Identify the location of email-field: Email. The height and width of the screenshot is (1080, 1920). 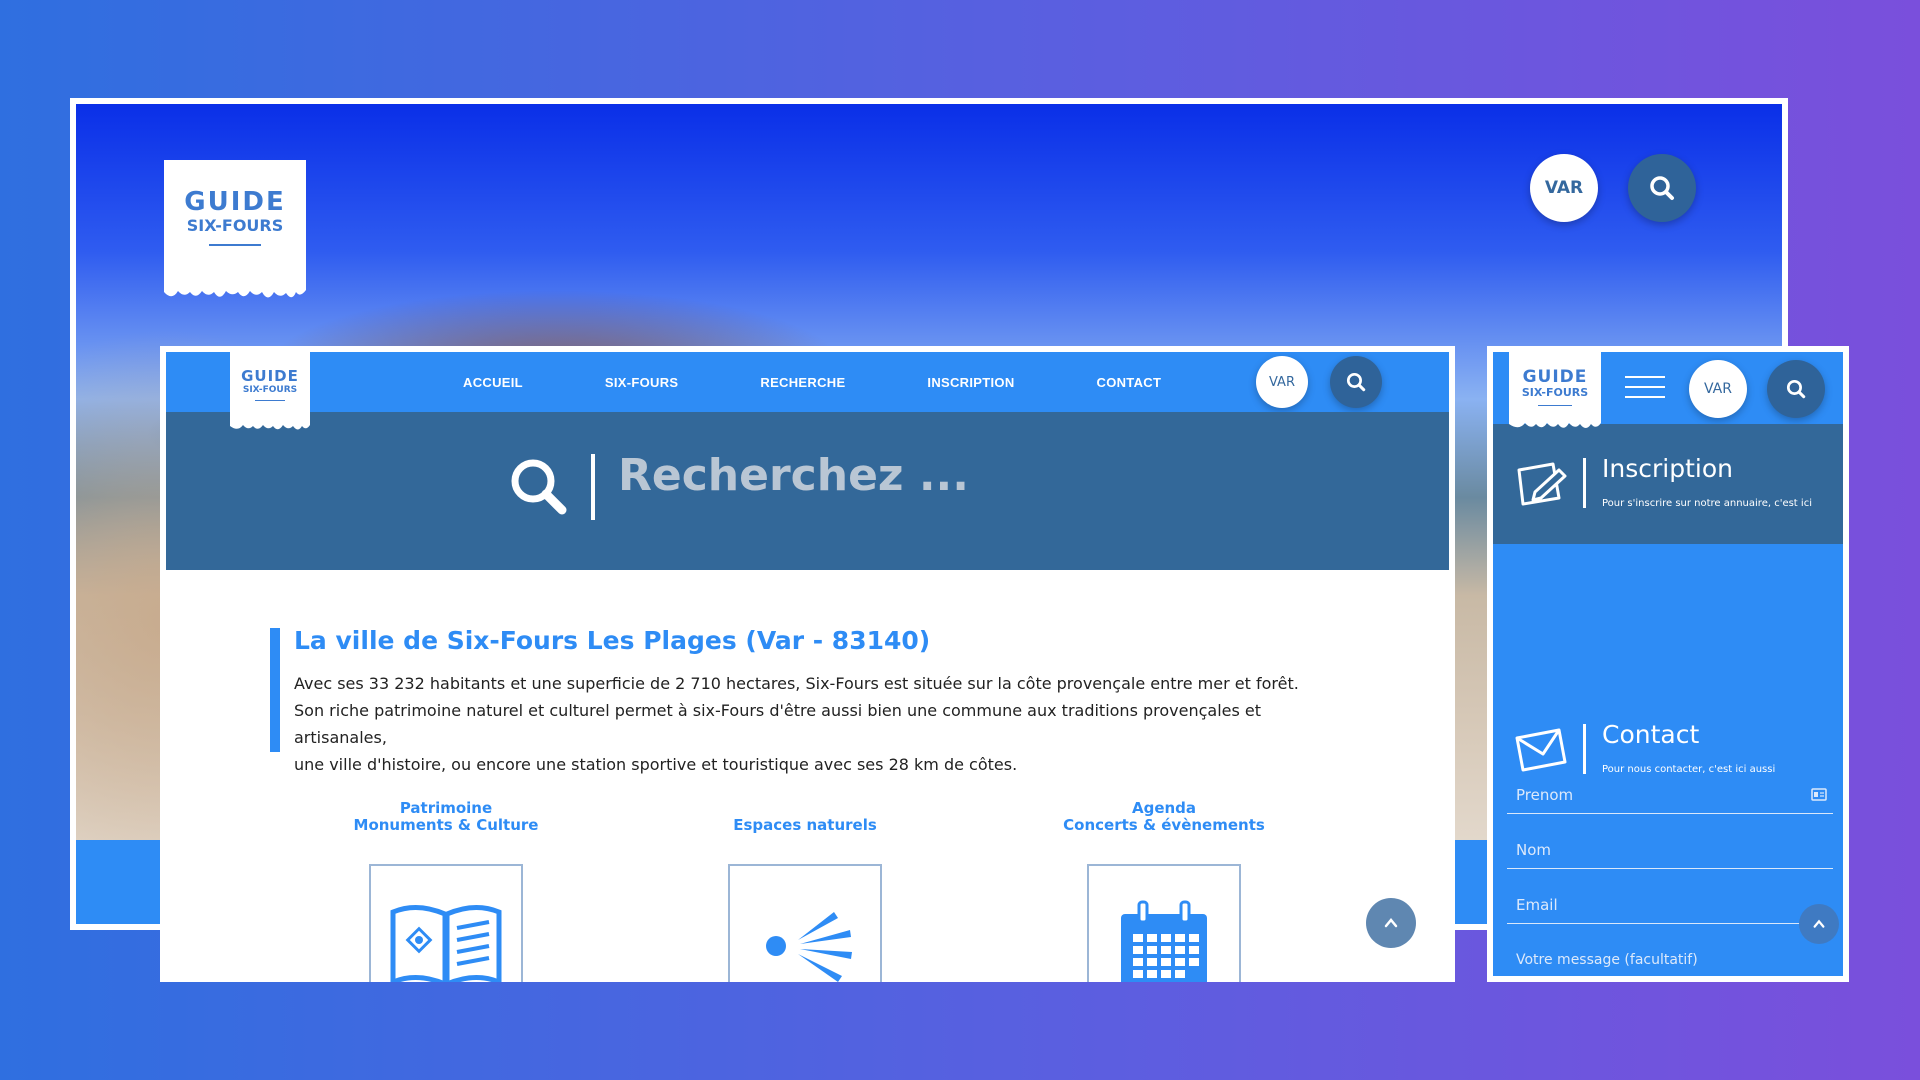
(1670, 905).